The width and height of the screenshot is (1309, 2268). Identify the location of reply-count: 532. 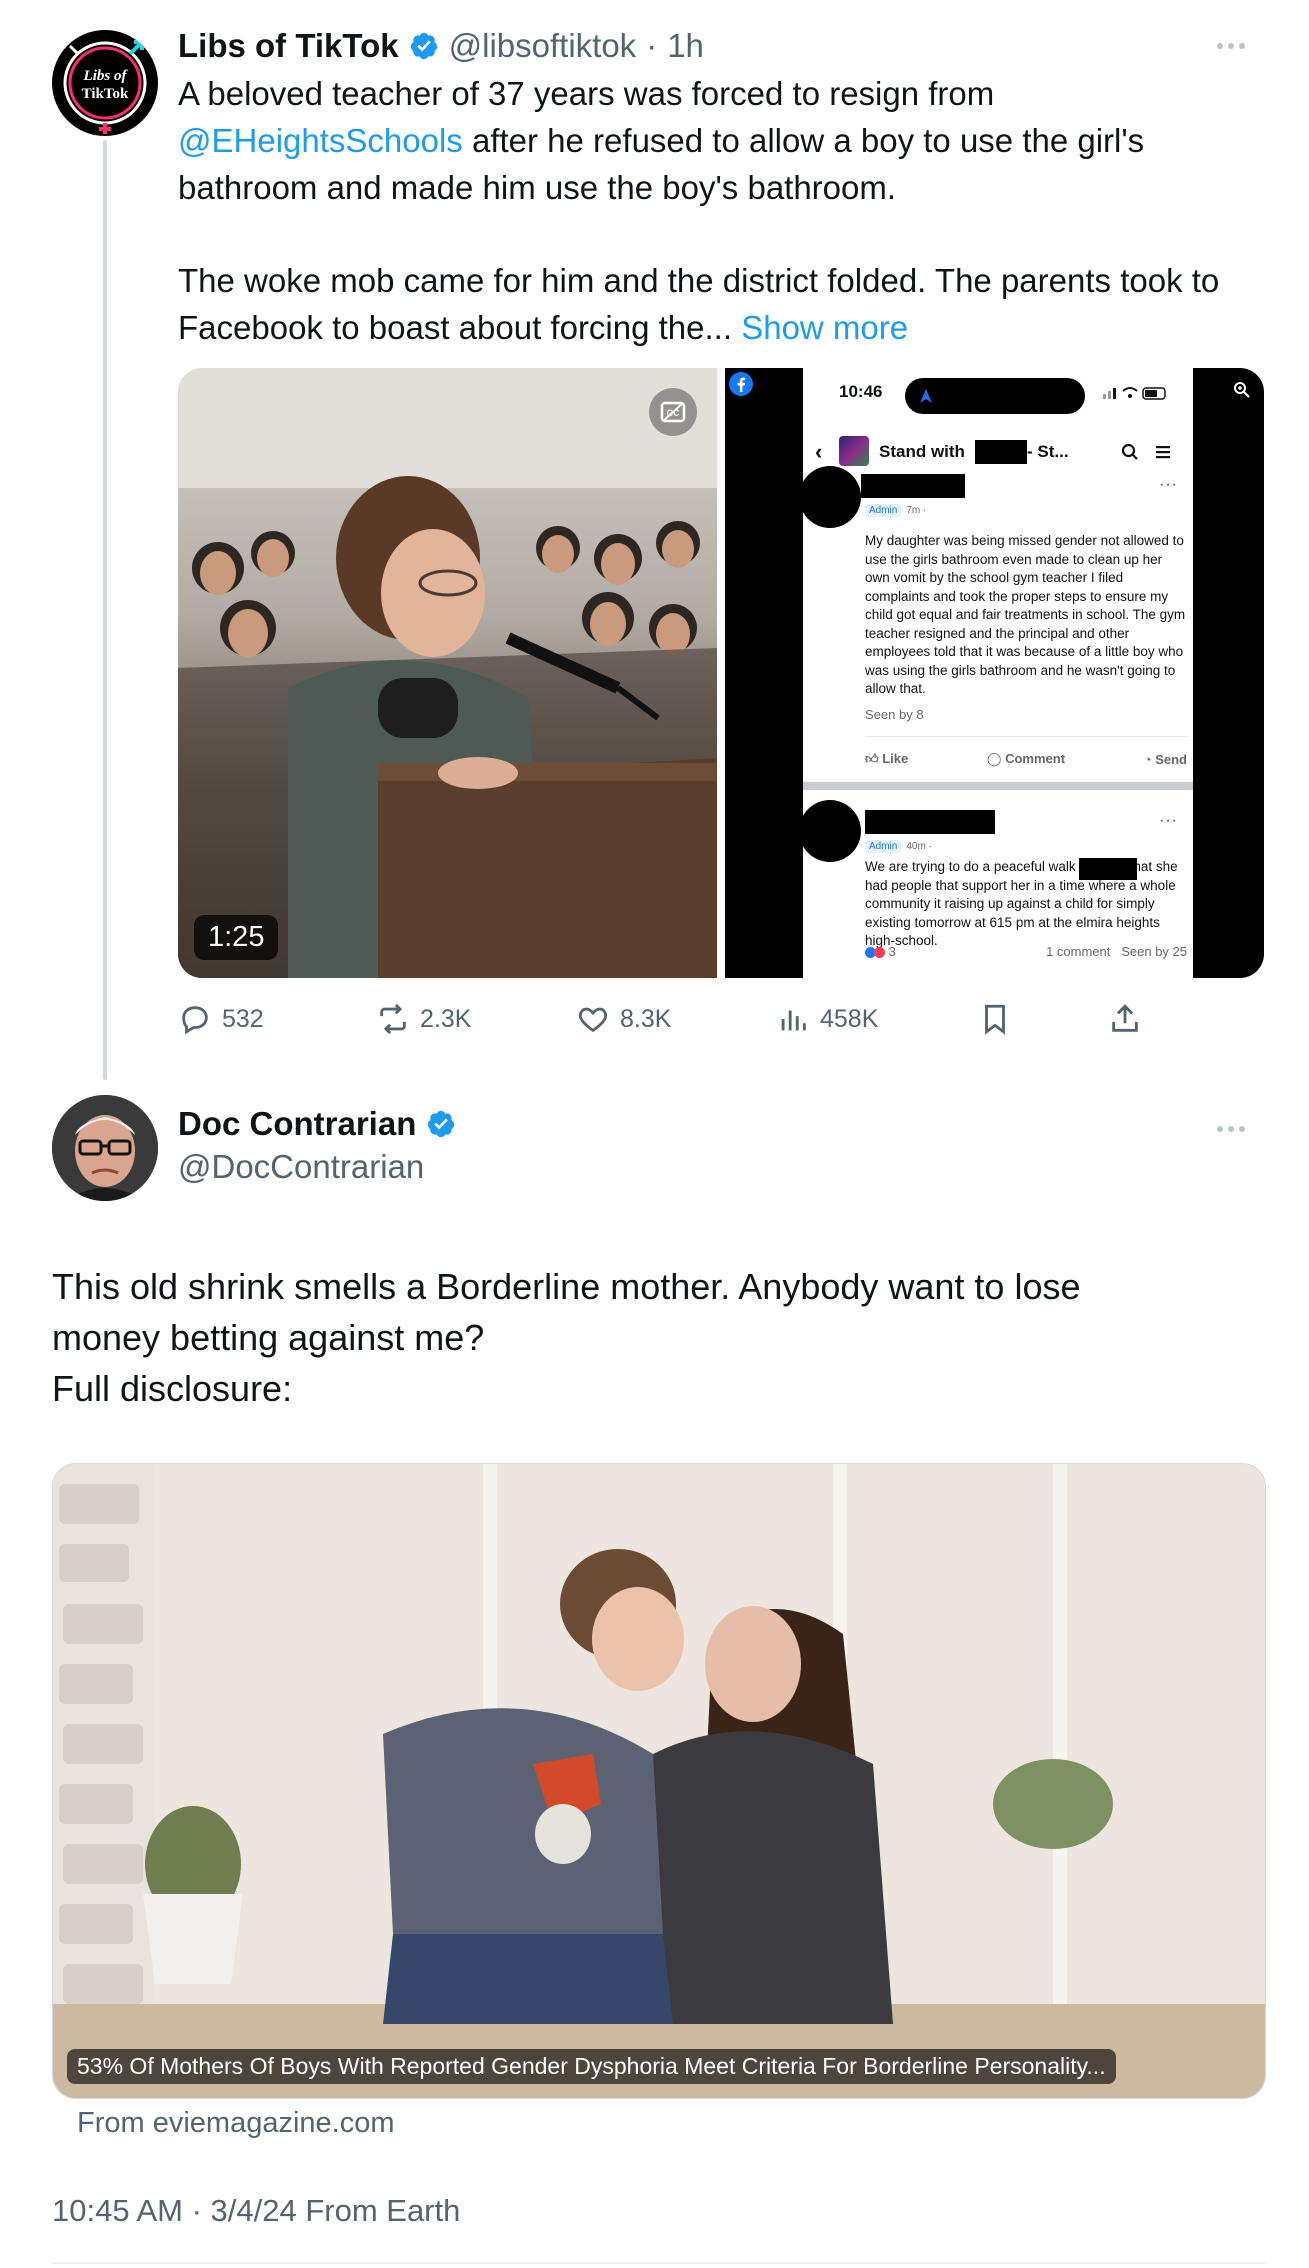
(243, 1018).